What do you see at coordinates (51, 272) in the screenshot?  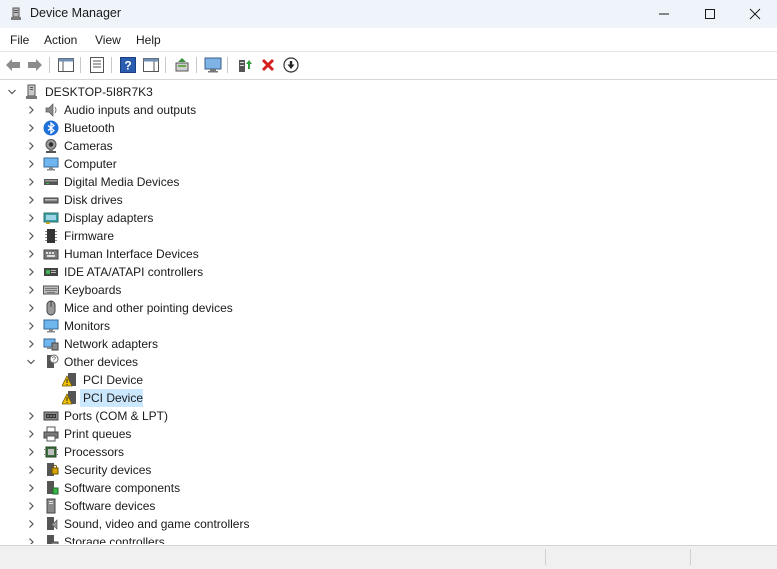 I see `ide-controller-icon` at bounding box center [51, 272].